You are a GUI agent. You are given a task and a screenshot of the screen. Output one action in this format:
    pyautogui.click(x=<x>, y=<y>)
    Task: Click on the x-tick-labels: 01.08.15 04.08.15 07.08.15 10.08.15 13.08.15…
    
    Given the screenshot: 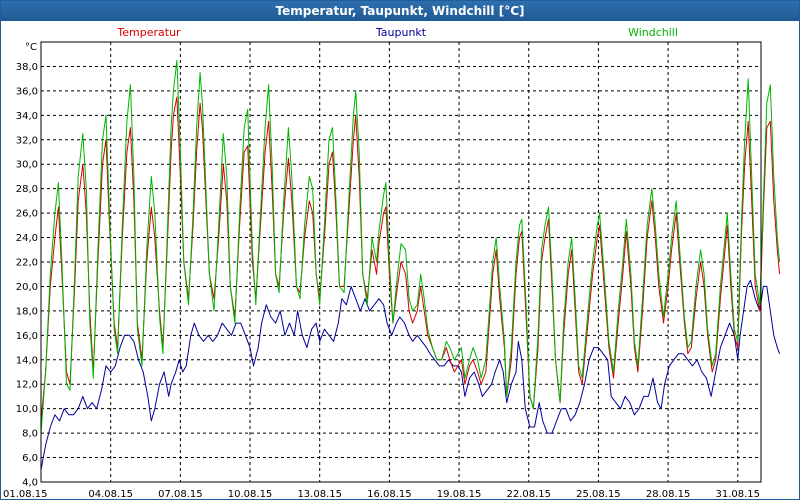 What is the action you would take?
    pyautogui.click(x=381, y=494)
    